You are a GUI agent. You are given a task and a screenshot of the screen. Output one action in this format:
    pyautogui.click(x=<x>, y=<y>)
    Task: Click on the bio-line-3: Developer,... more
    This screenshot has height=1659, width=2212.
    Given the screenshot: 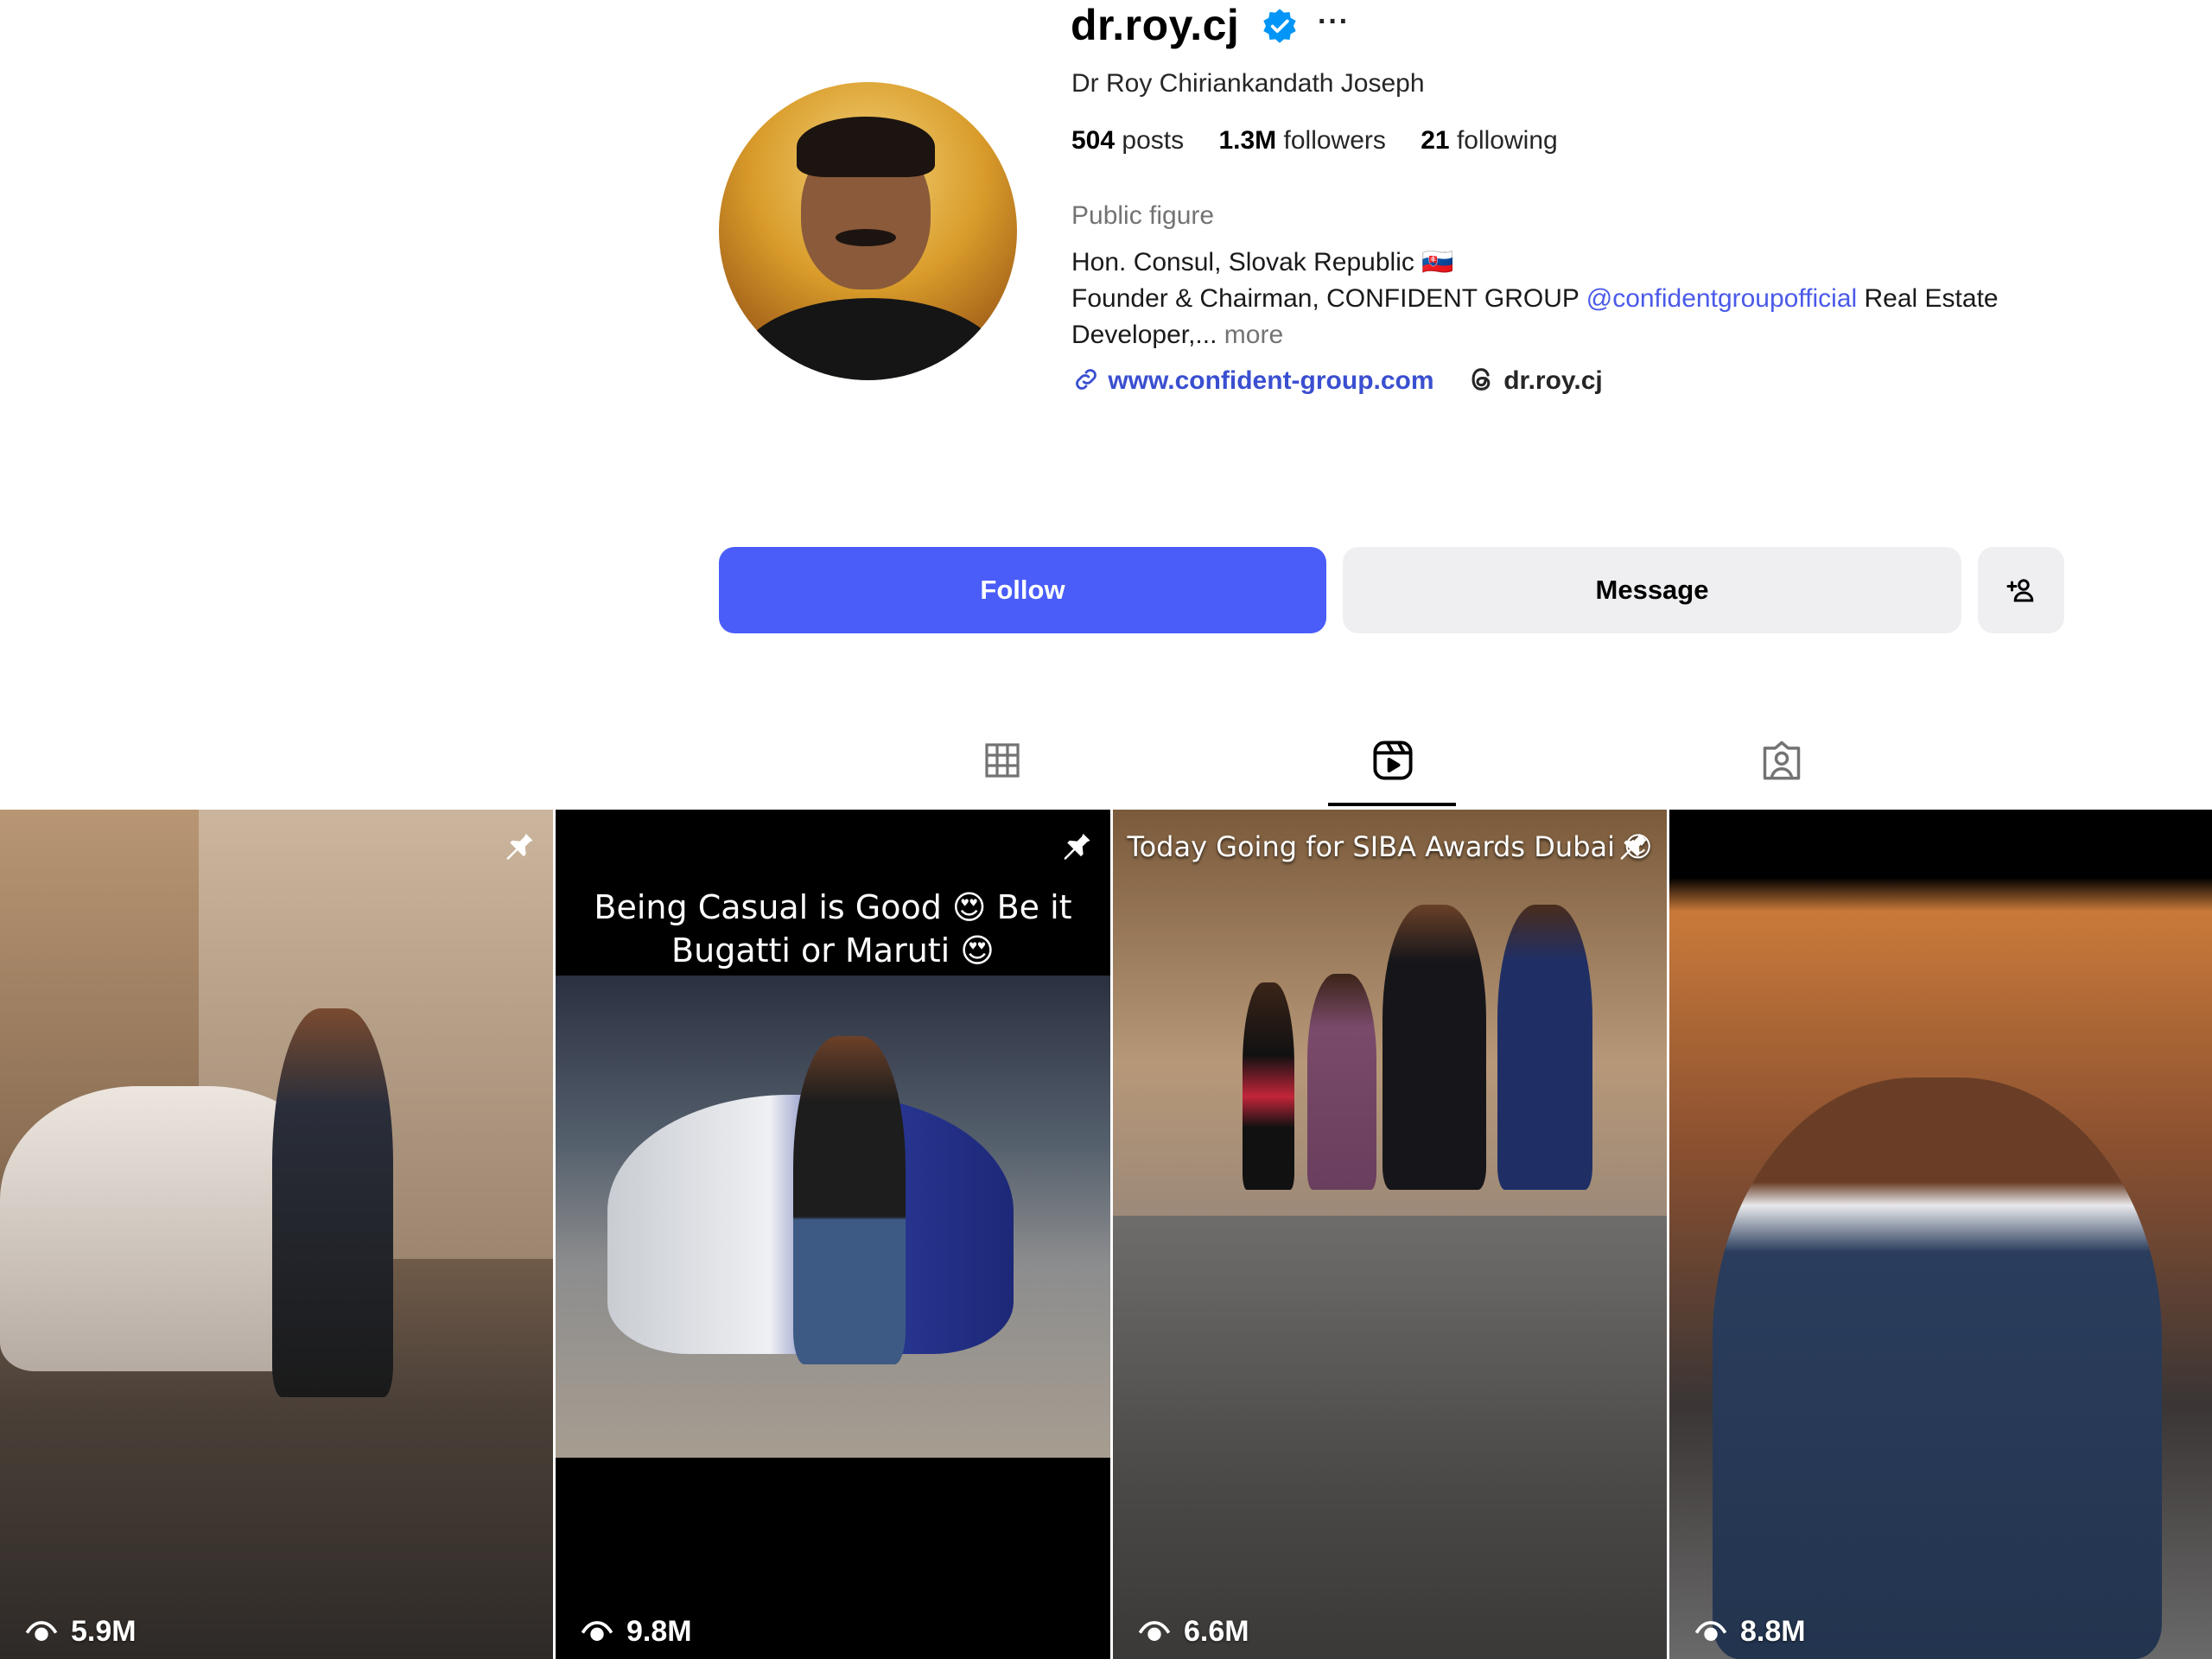 What is the action you would take?
    pyautogui.click(x=1581, y=335)
    